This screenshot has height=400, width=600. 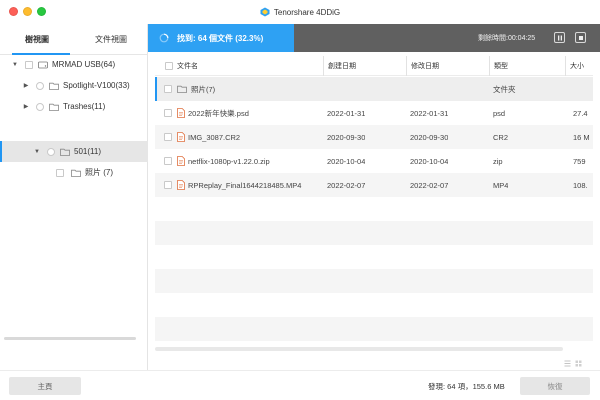 What do you see at coordinates (37, 39) in the screenshot?
I see `tab-tree-view: 樹視圖` at bounding box center [37, 39].